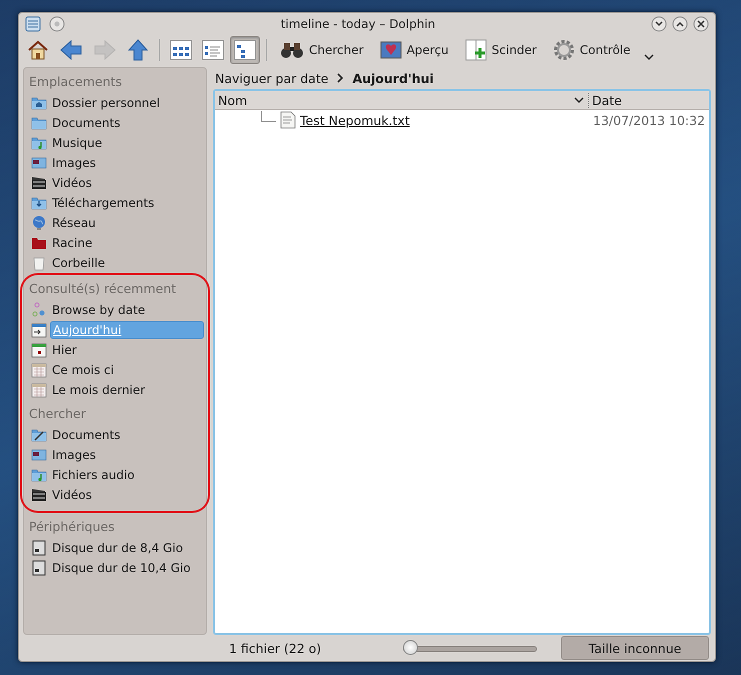 This screenshot has width=741, height=675. I want to click on back-arrow-icon, so click(71, 50).